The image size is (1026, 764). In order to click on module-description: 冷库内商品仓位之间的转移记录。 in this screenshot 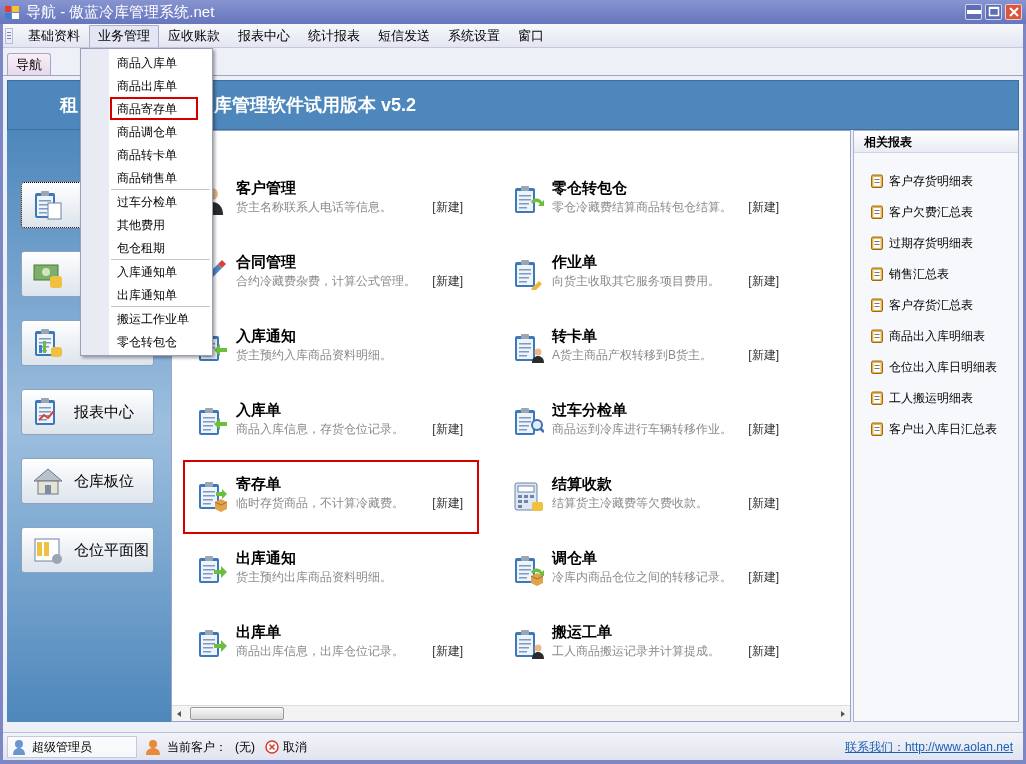, I will do `click(642, 577)`.